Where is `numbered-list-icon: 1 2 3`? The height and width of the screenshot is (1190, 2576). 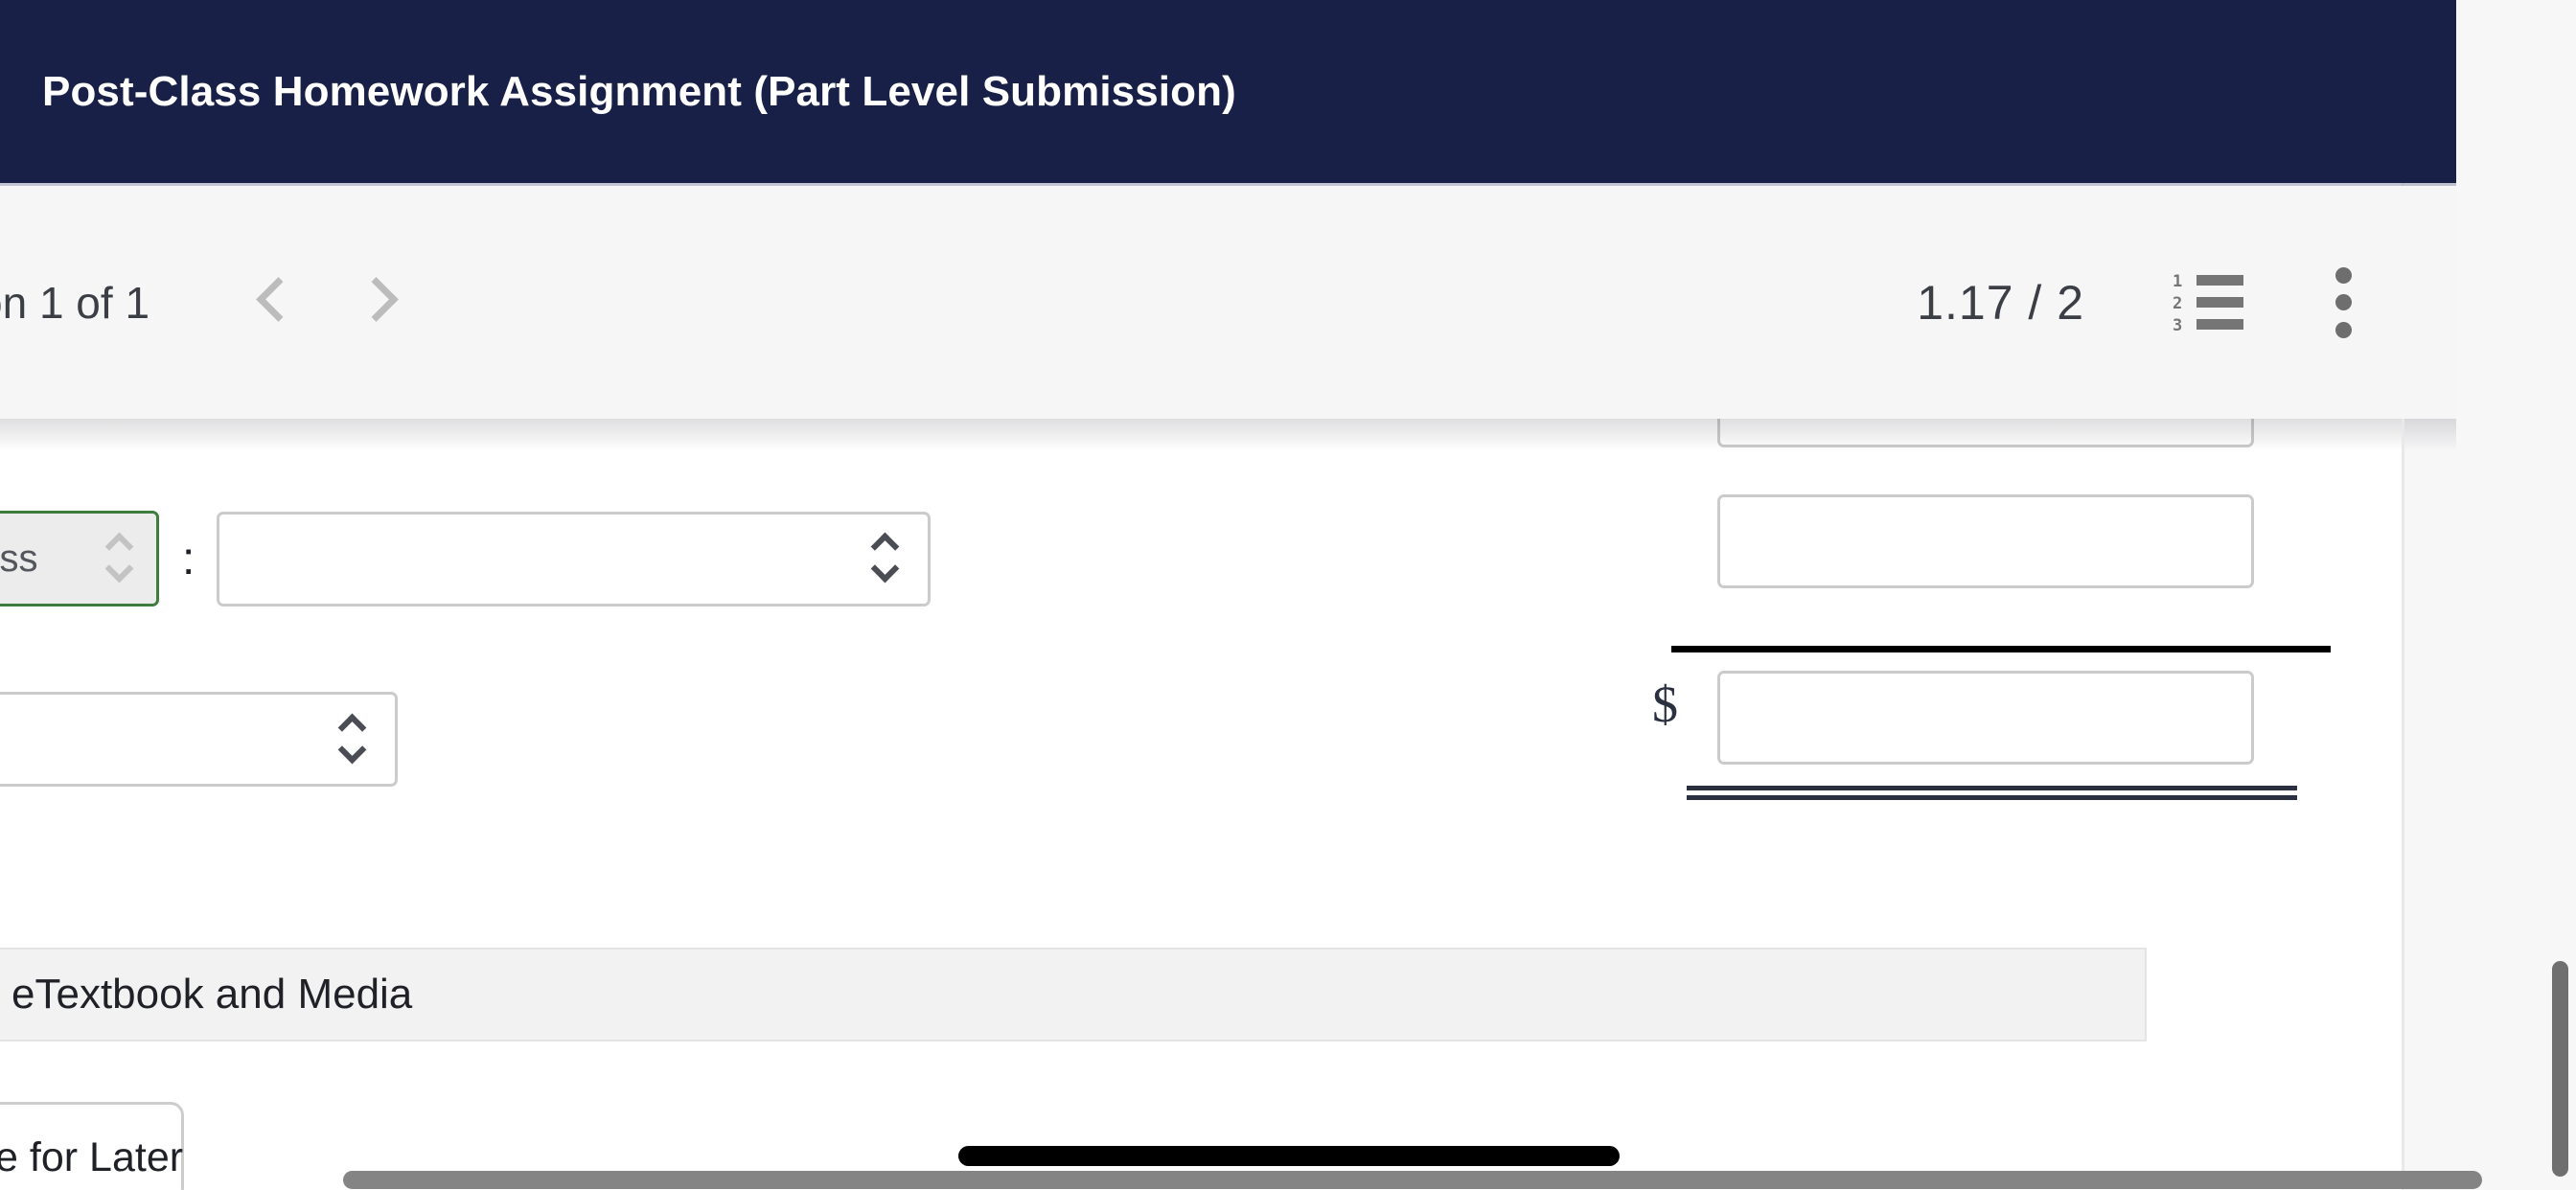
numbered-list-icon: 1 2 3 is located at coordinates (2208, 303).